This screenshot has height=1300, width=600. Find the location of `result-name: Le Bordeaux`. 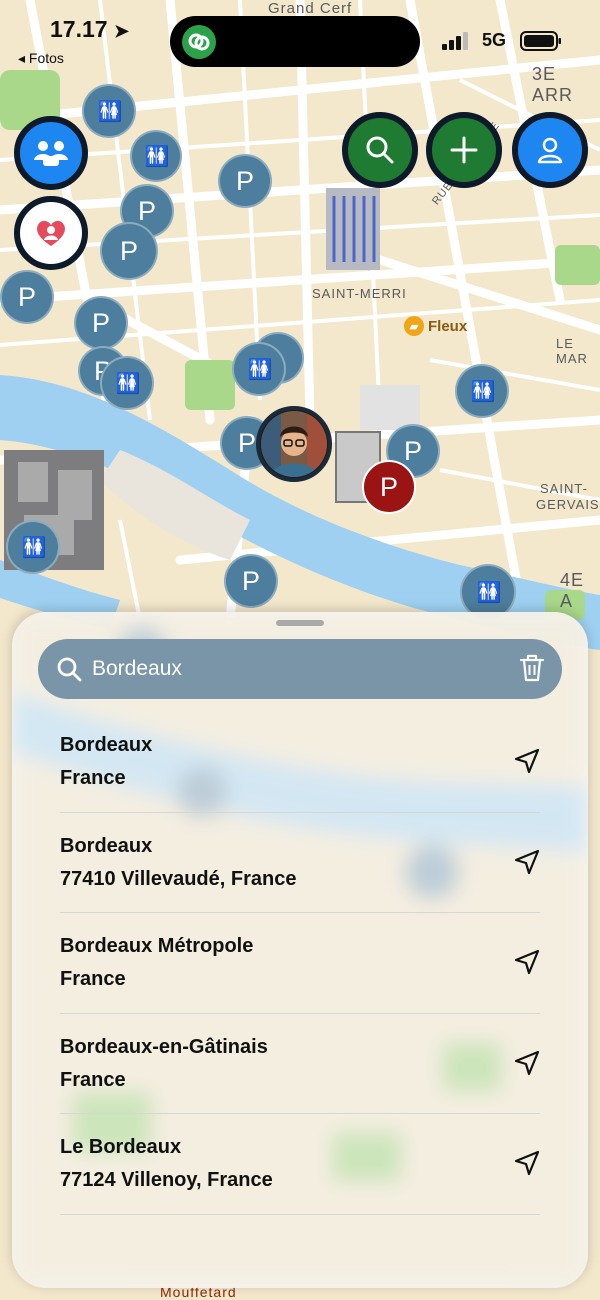

result-name: Le Bordeaux is located at coordinates (121, 1147).